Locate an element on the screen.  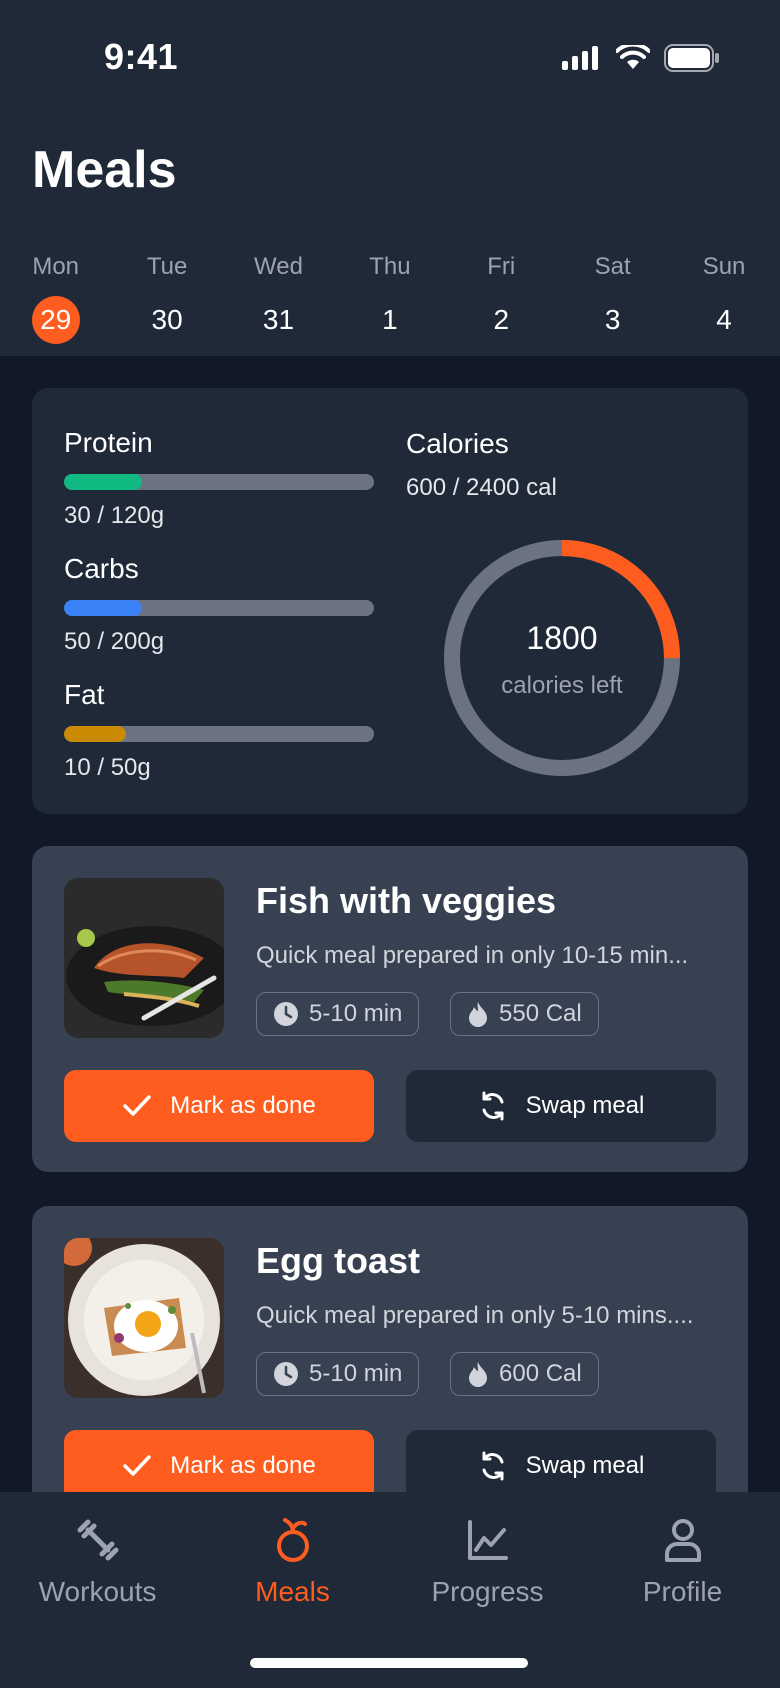
day-number: 2 is located at coordinates (501, 319).